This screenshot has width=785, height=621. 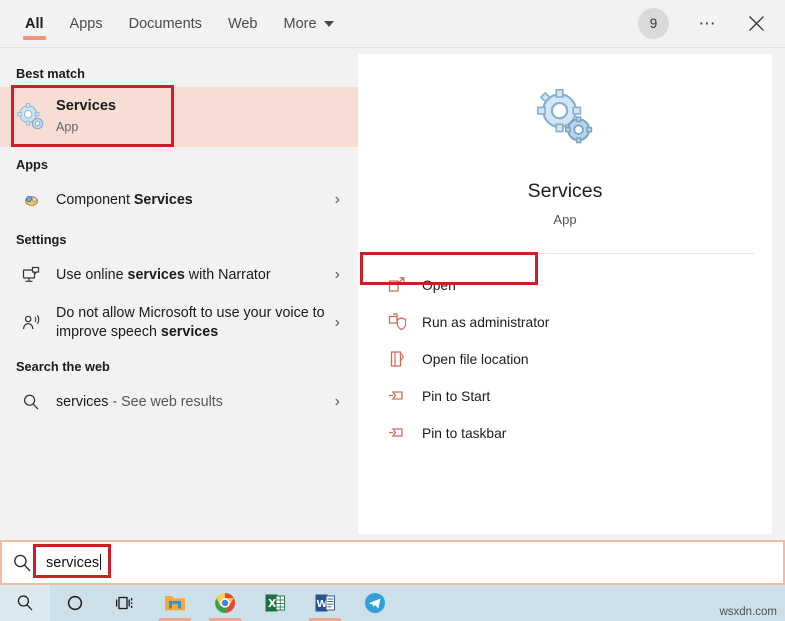 What do you see at coordinates (31, 323) in the screenshot?
I see `speech-person-icon` at bounding box center [31, 323].